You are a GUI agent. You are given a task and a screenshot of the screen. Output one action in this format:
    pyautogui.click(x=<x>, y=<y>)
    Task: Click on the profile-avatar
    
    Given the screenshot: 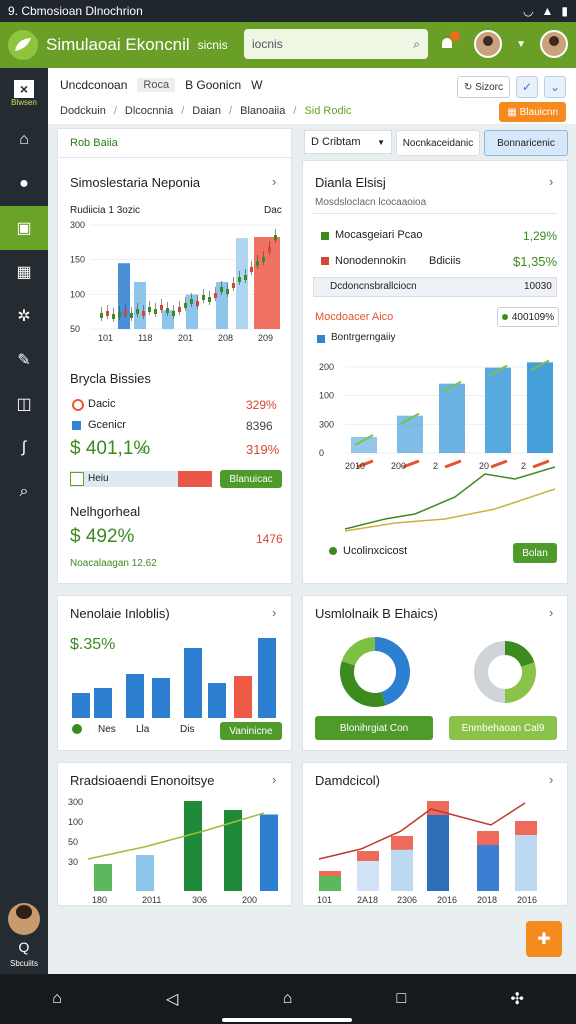 What is the action you would take?
    pyautogui.click(x=554, y=44)
    